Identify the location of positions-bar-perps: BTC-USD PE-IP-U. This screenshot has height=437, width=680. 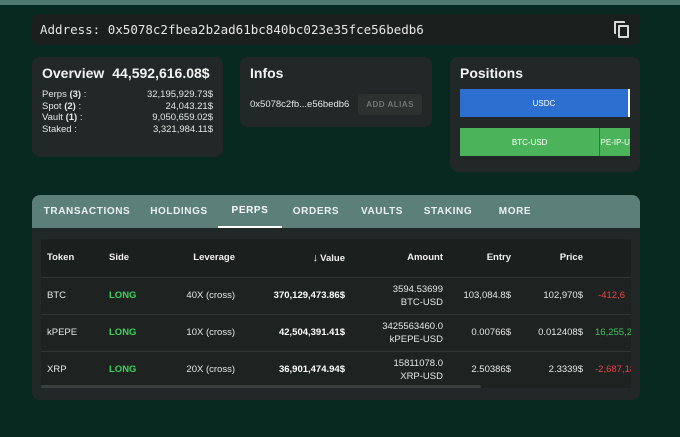
(545, 142).